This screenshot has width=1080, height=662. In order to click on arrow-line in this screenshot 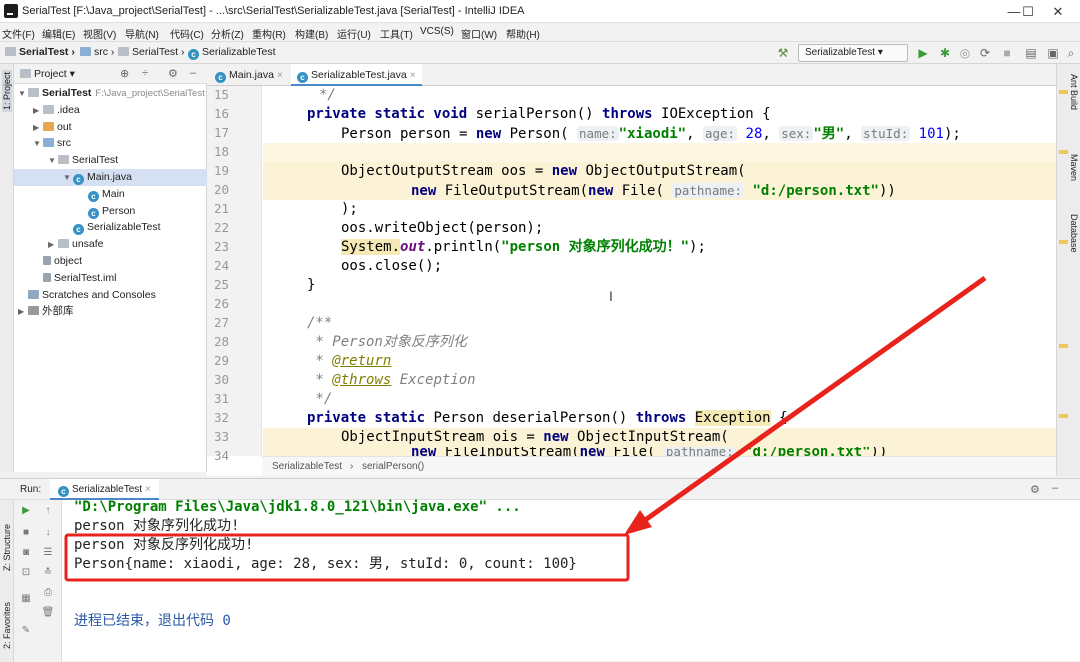, I will do `click(809, 403)`.